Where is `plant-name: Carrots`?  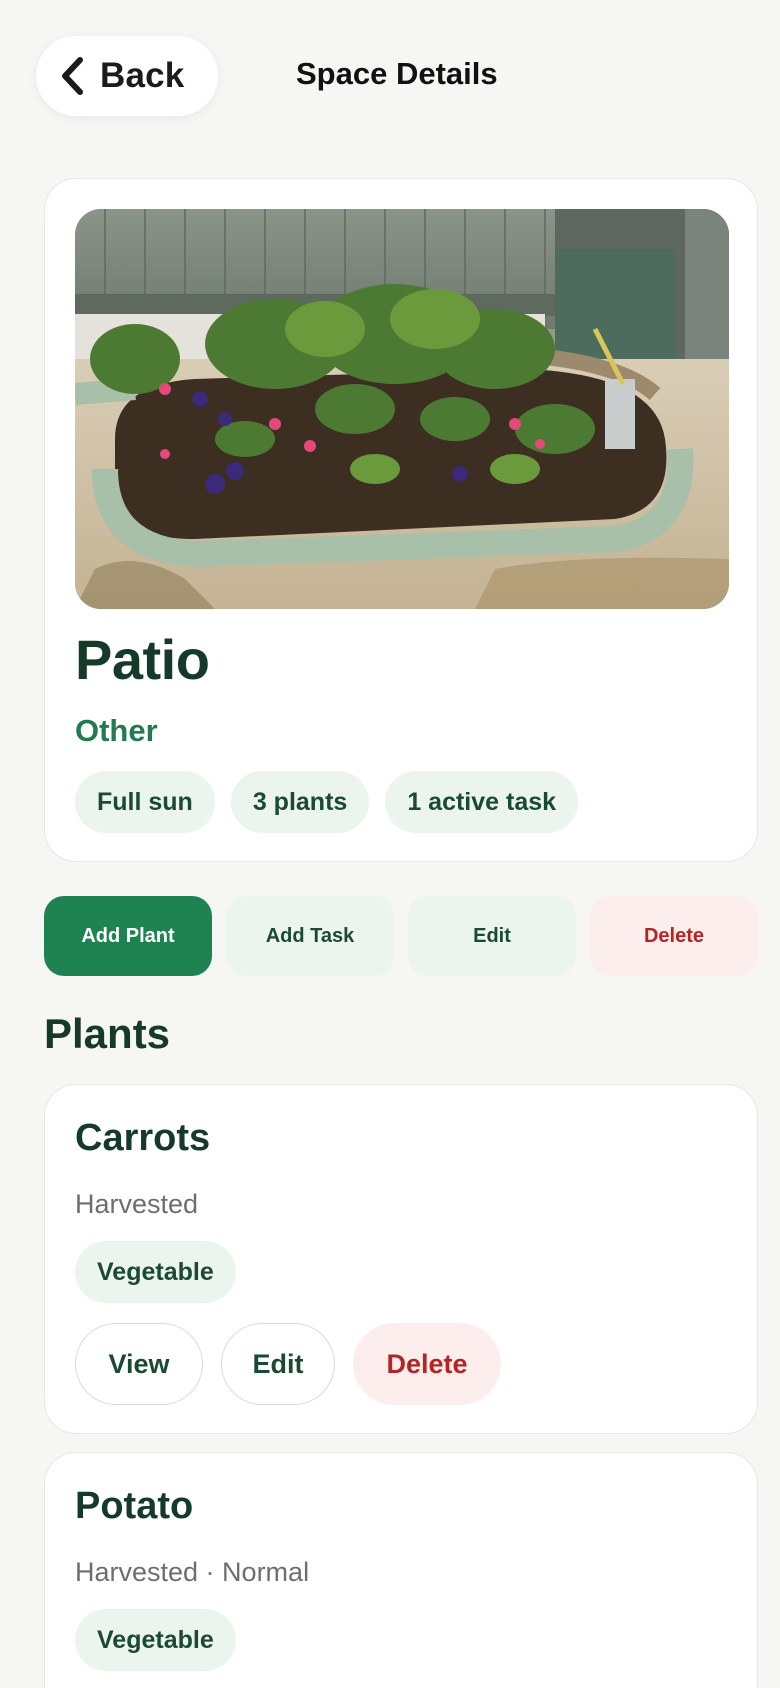
plant-name: Carrots is located at coordinates (143, 1138).